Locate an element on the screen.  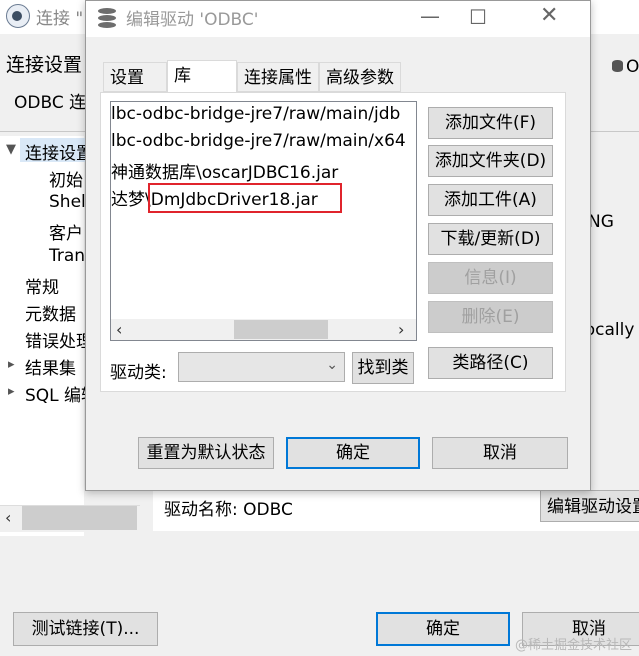
tree-item-result-sets: 结果集 is located at coordinates (50, 366).